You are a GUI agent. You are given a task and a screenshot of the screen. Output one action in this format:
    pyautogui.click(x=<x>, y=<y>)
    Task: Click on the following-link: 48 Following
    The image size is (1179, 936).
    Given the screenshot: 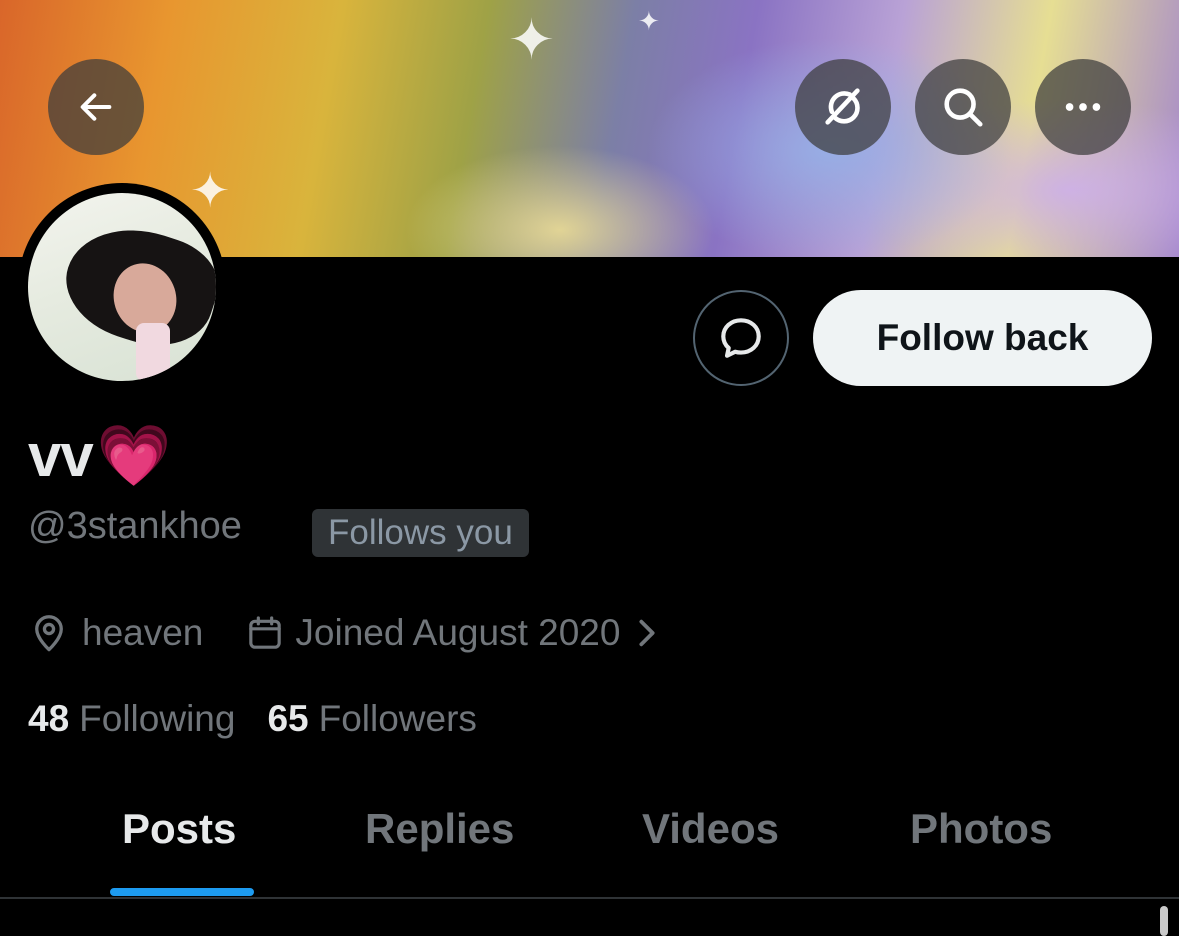 What is the action you would take?
    pyautogui.click(x=131, y=719)
    